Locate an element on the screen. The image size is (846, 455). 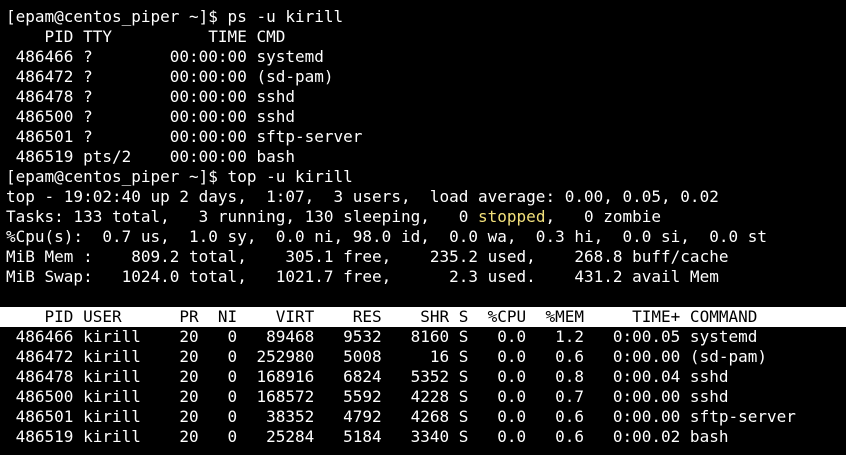
ps-row: 486500 ? 00:00:00 sshd is located at coordinates (150, 116).